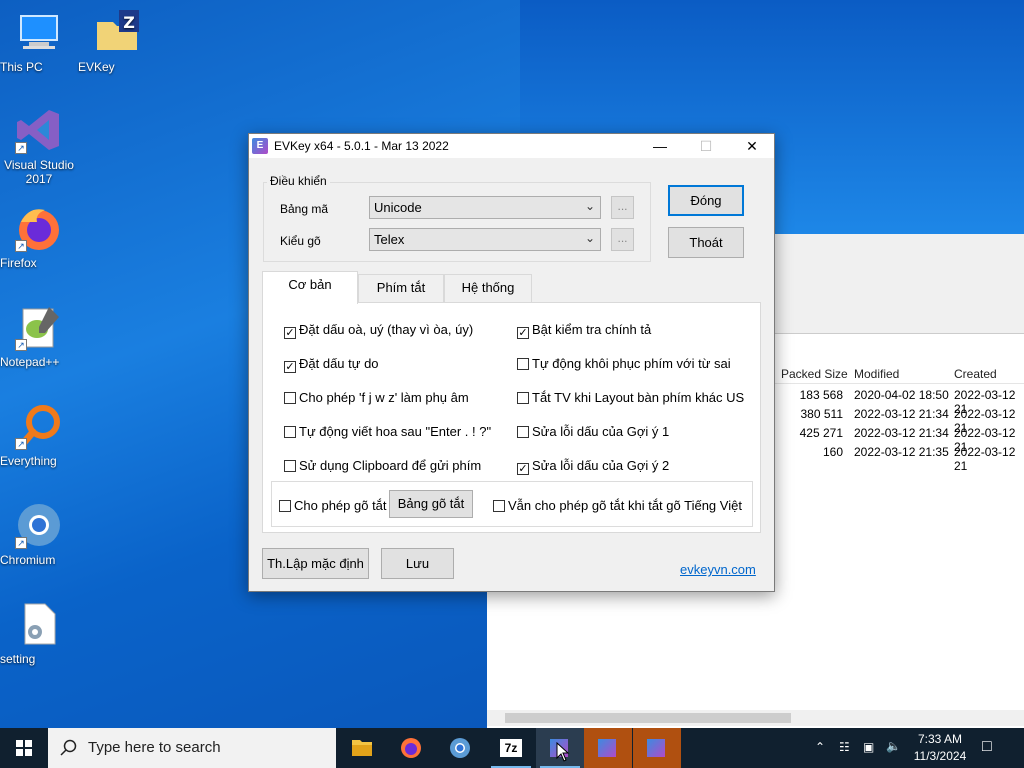  I want to click on maximize-button: ☐, so click(706, 146).